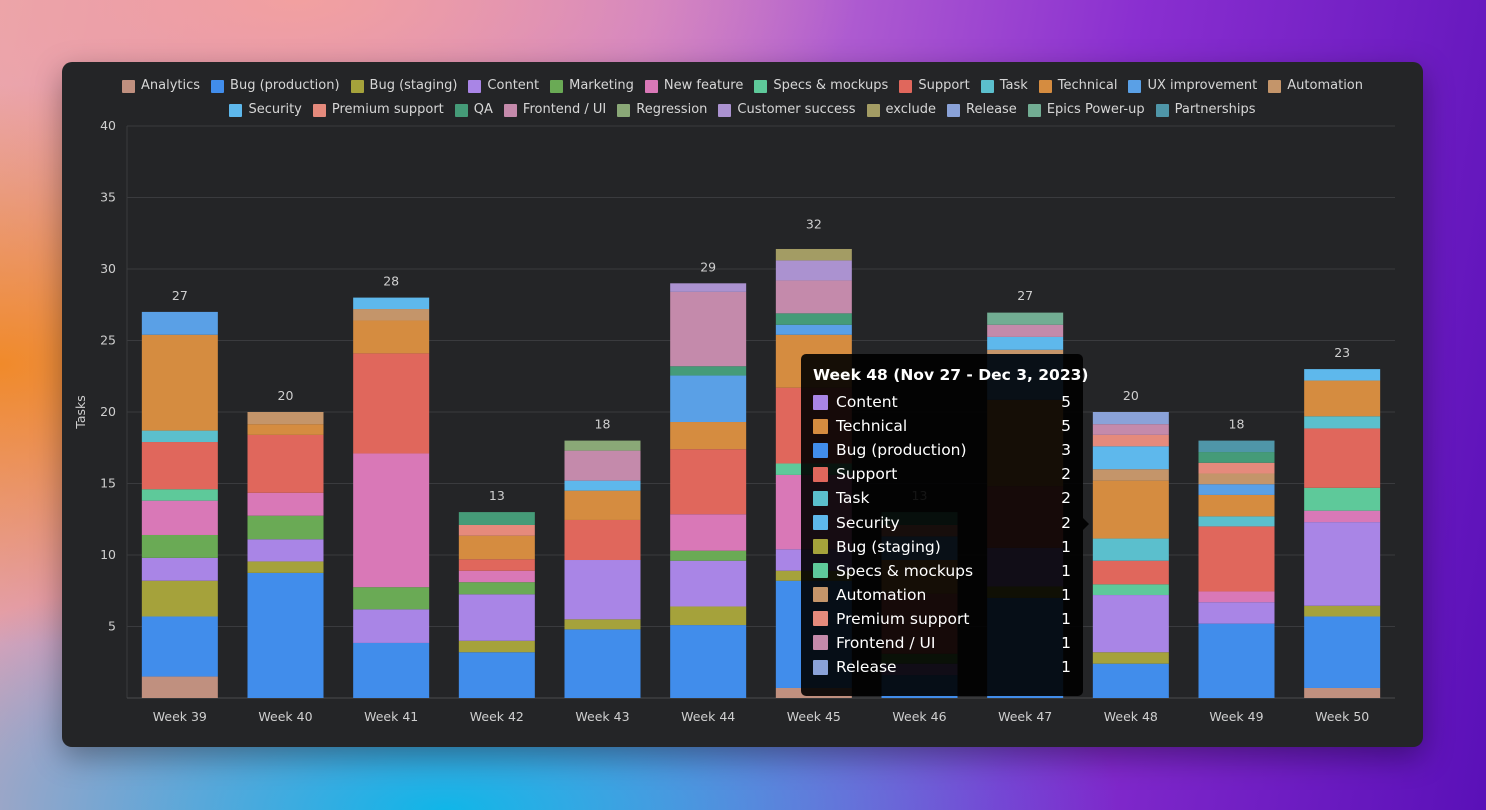  Describe the element at coordinates (866, 667) in the screenshot. I see `tooltip-label: Release` at that location.